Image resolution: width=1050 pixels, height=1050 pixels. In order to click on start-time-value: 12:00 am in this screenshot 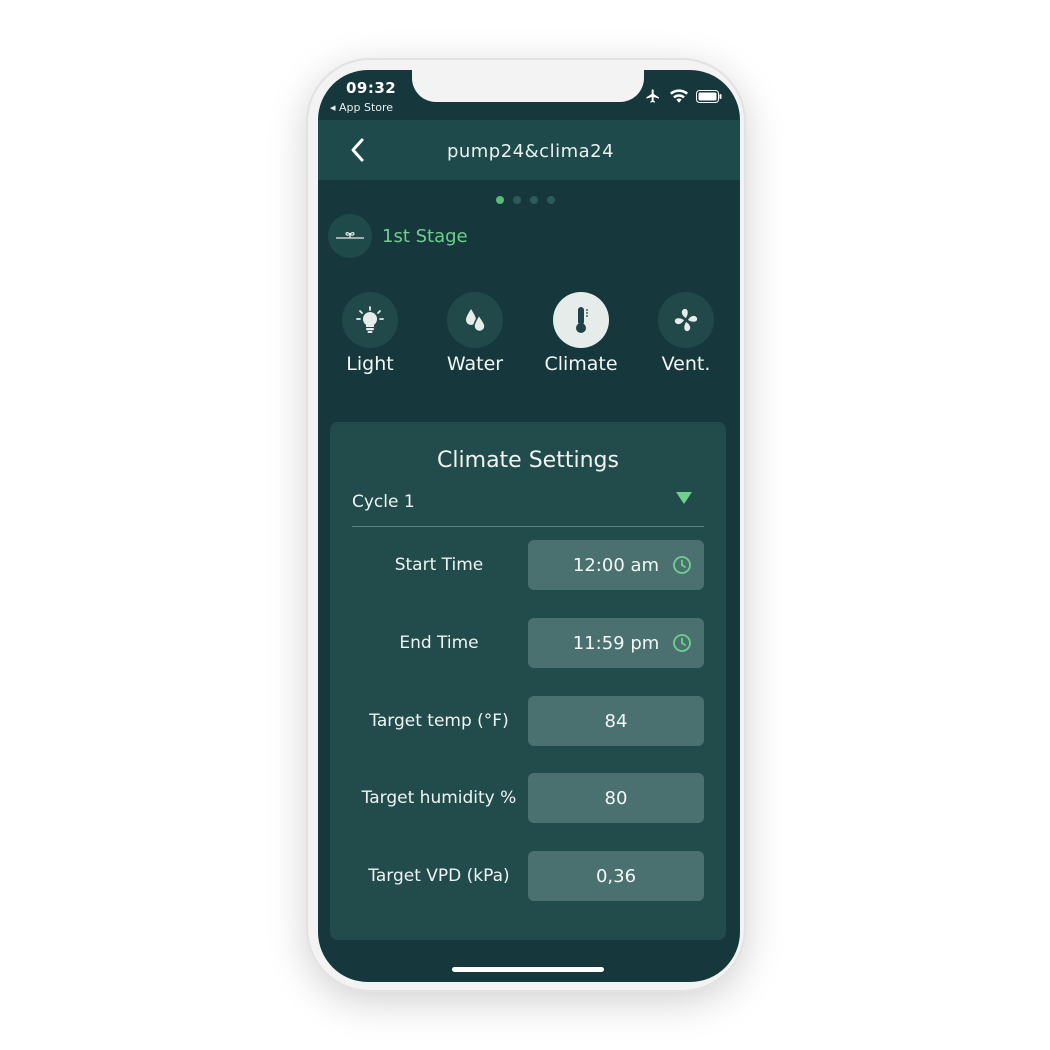, I will do `click(616, 565)`.